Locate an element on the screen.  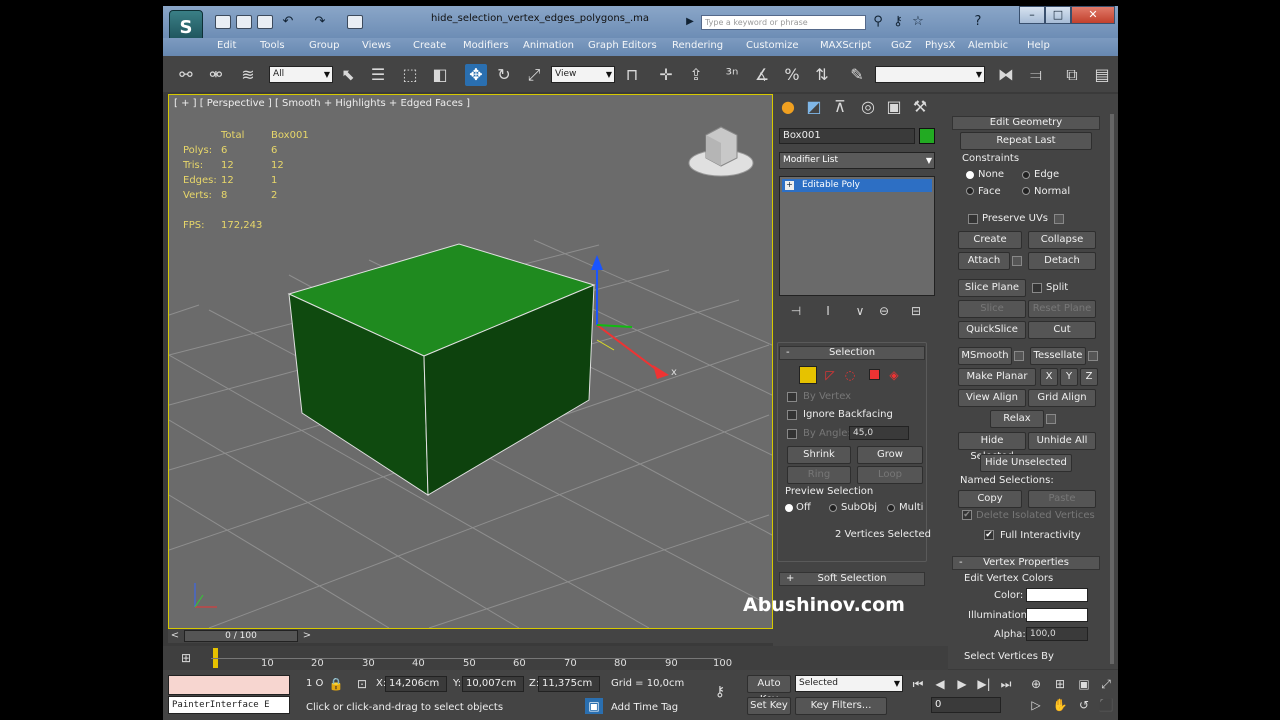
menu-views: Views is located at coordinates (376, 45).